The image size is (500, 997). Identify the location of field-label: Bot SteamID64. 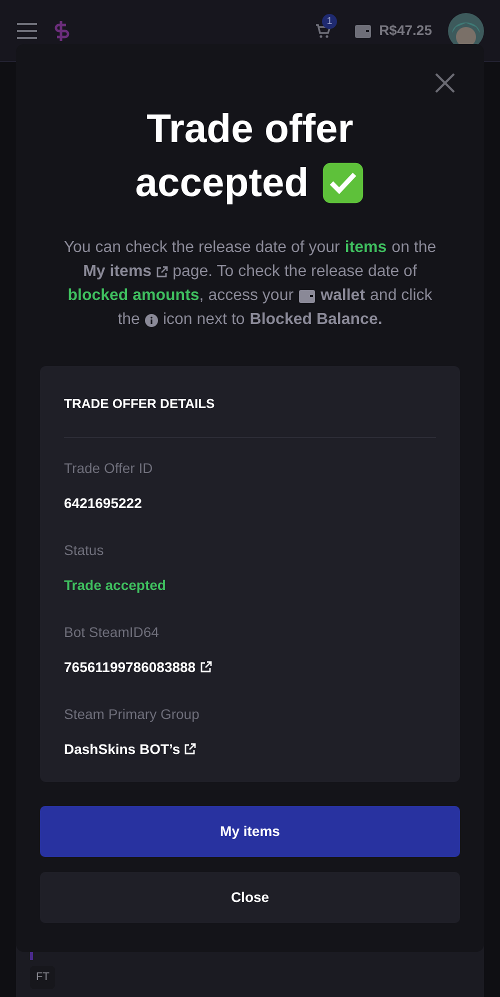
(112, 632).